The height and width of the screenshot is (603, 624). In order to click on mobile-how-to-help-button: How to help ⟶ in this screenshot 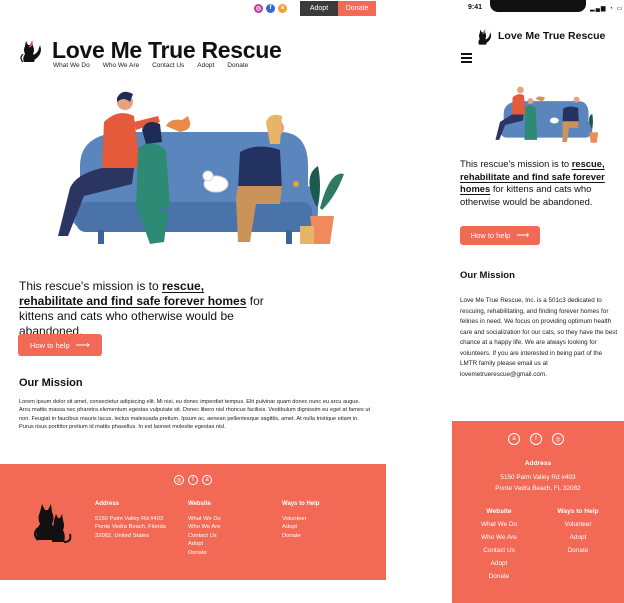, I will do `click(500, 235)`.